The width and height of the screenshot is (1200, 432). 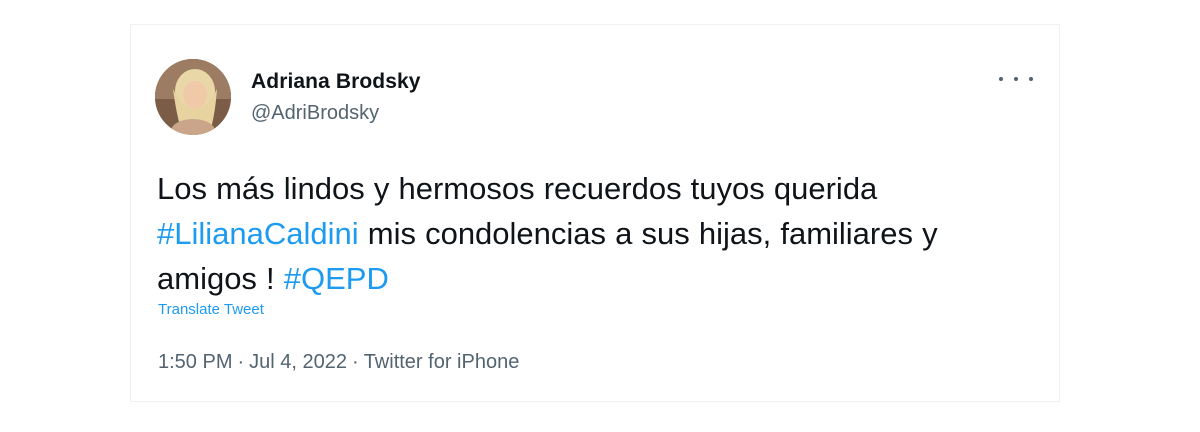 What do you see at coordinates (336, 278) in the screenshot?
I see `hashtag-link: #QEPD` at bounding box center [336, 278].